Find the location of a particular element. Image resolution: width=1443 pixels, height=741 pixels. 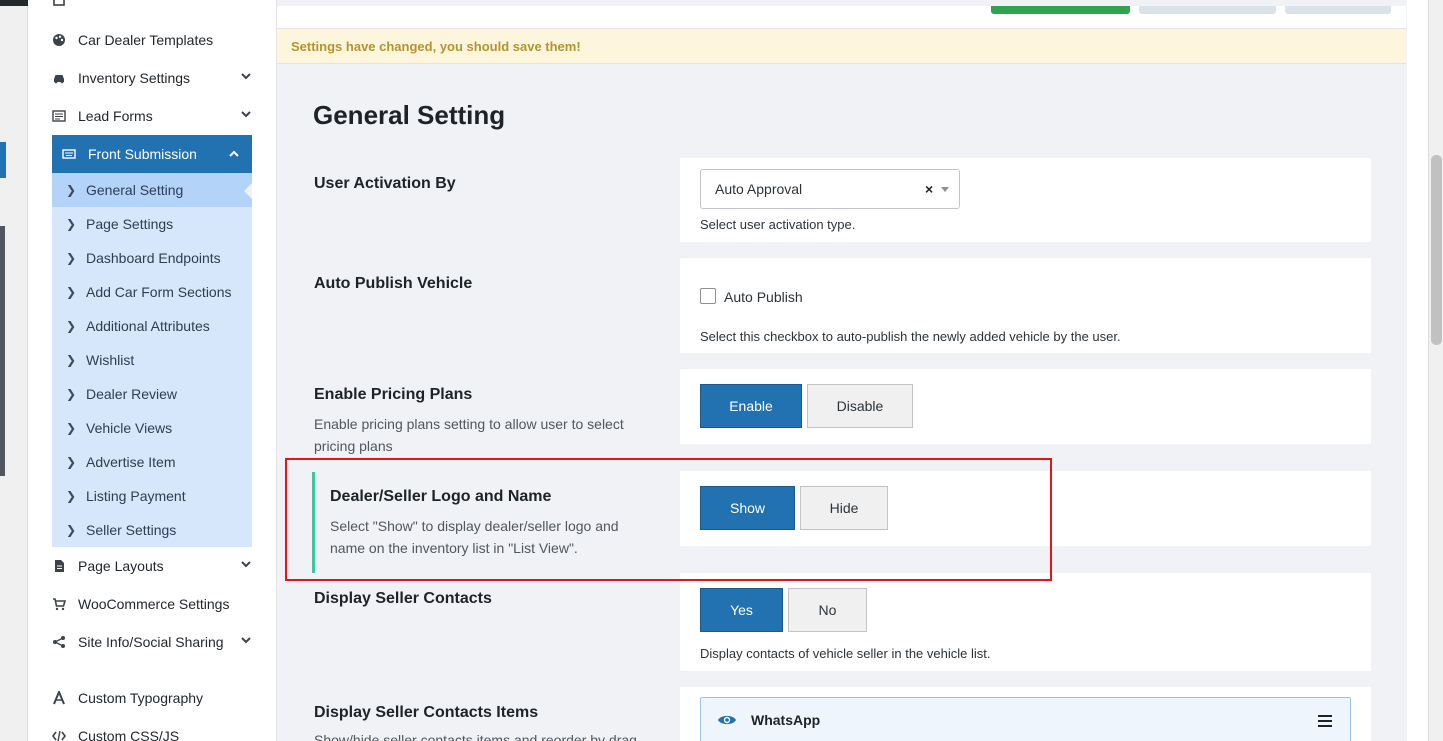

submenu-item-vehicle-views: ❯ Vehicle Views is located at coordinates (152, 428).